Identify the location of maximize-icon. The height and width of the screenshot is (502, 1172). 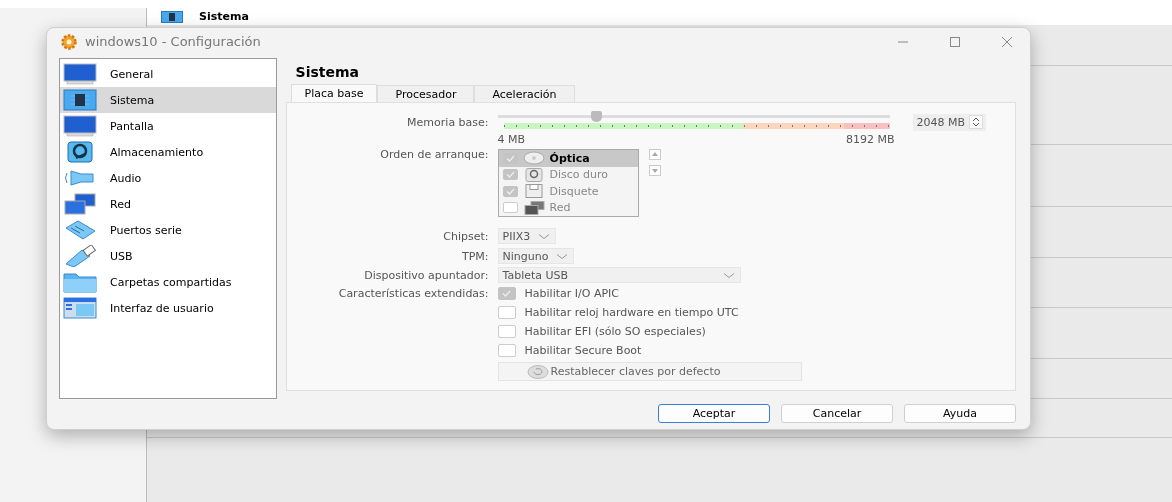
(955, 41).